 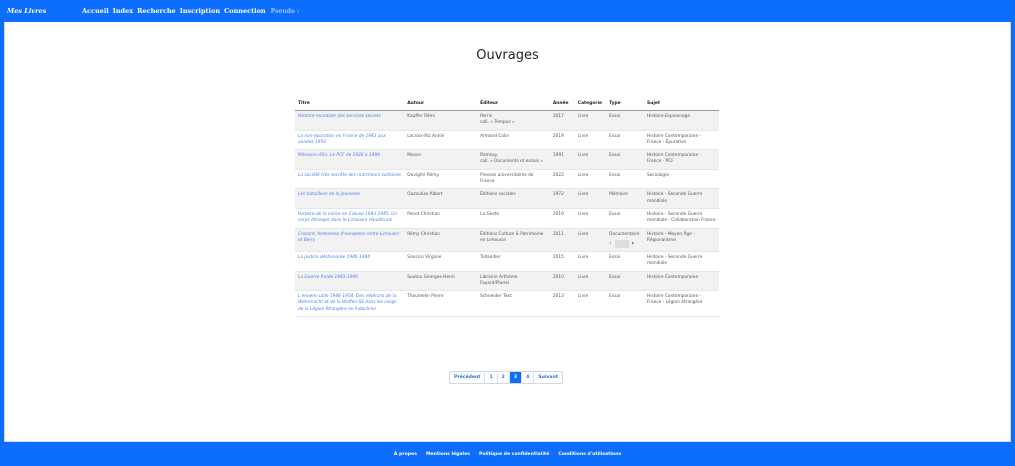 I want to click on cell-type: Documentaire ‹ ›, so click(x=625, y=240).